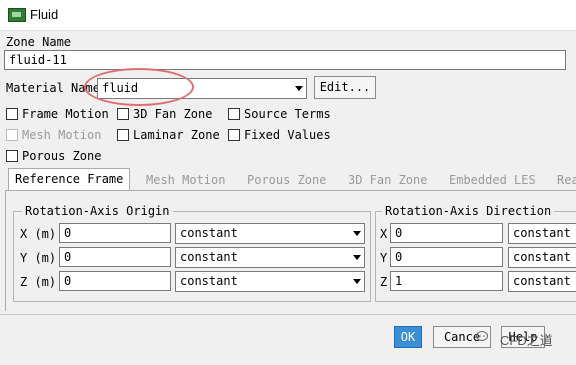 Image resolution: width=576 pixels, height=365 pixels. What do you see at coordinates (287, 114) in the screenshot?
I see `source-terms-label: Source Terms` at bounding box center [287, 114].